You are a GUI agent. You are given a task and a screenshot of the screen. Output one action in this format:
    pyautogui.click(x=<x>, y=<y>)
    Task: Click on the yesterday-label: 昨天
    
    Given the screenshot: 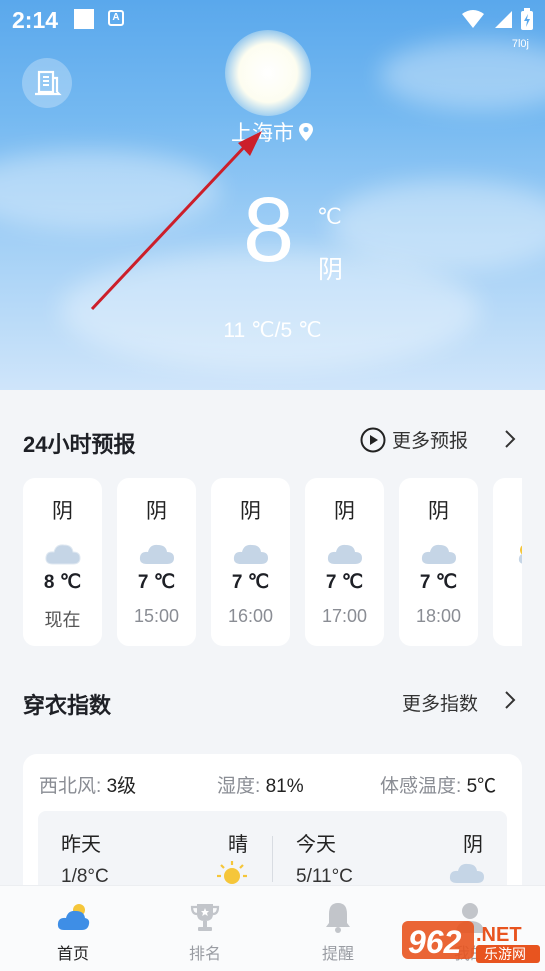 What is the action you would take?
    pyautogui.click(x=81, y=845)
    